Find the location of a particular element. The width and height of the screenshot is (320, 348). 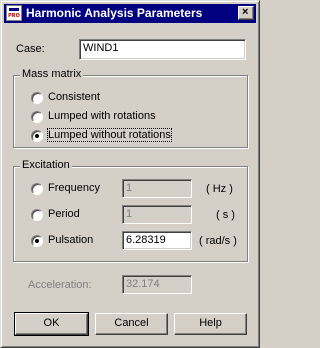

ok-button: OK is located at coordinates (51, 324).